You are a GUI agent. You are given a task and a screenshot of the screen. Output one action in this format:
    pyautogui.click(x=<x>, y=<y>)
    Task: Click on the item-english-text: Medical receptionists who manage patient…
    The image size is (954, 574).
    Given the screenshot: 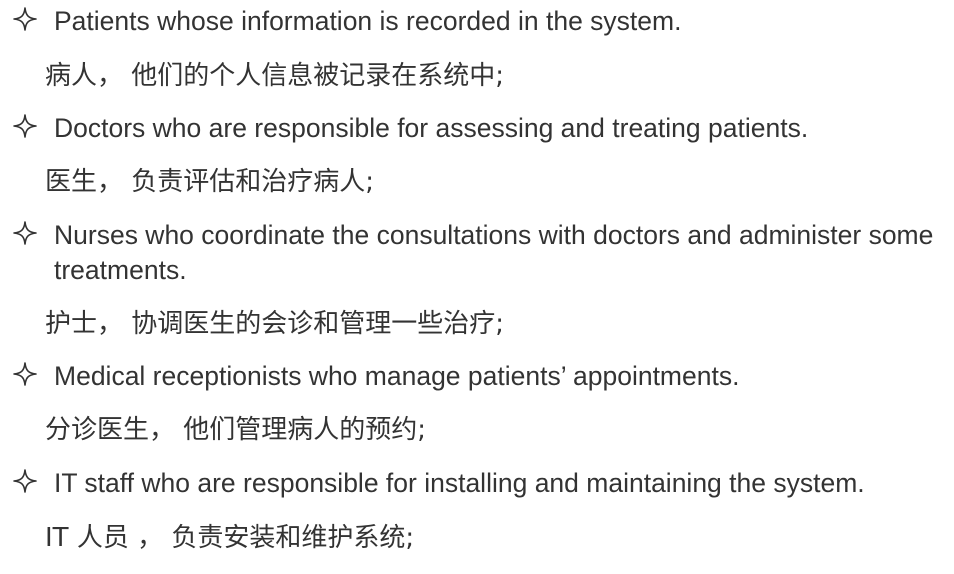 What is the action you would take?
    pyautogui.click(x=397, y=376)
    